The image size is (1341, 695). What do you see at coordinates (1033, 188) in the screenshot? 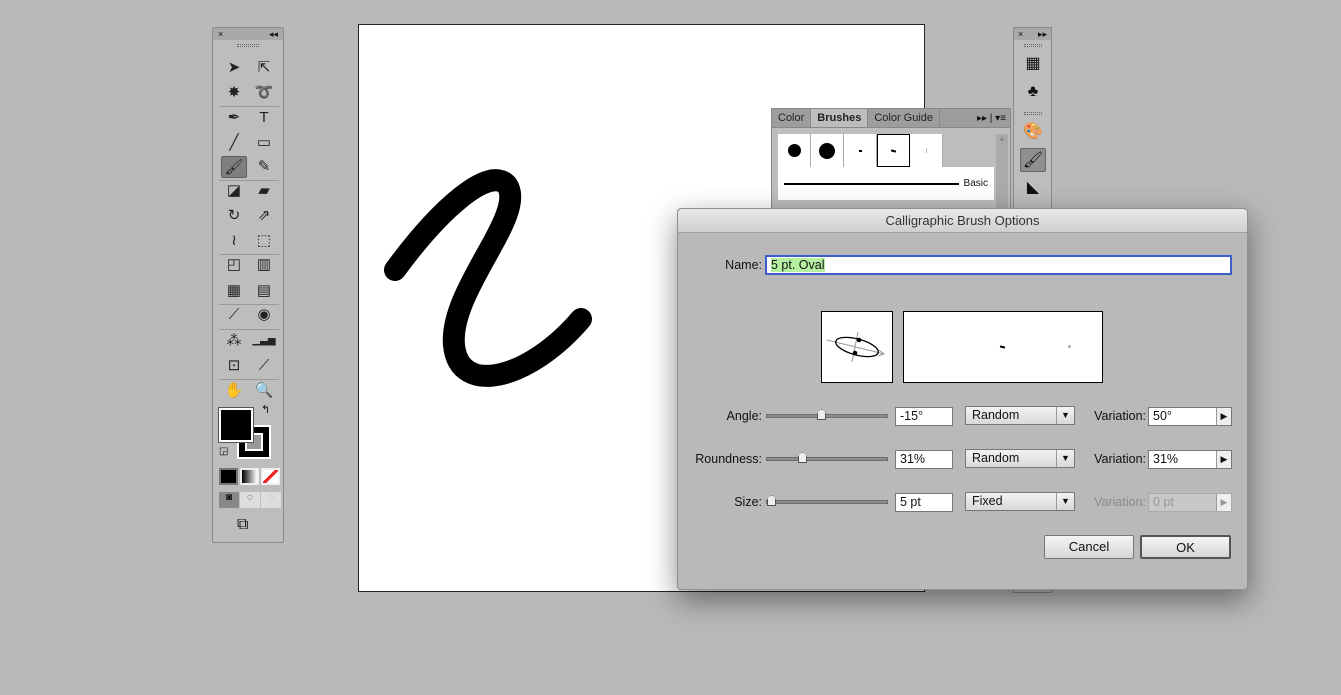
I see `color-guide-icon: ◣` at bounding box center [1033, 188].